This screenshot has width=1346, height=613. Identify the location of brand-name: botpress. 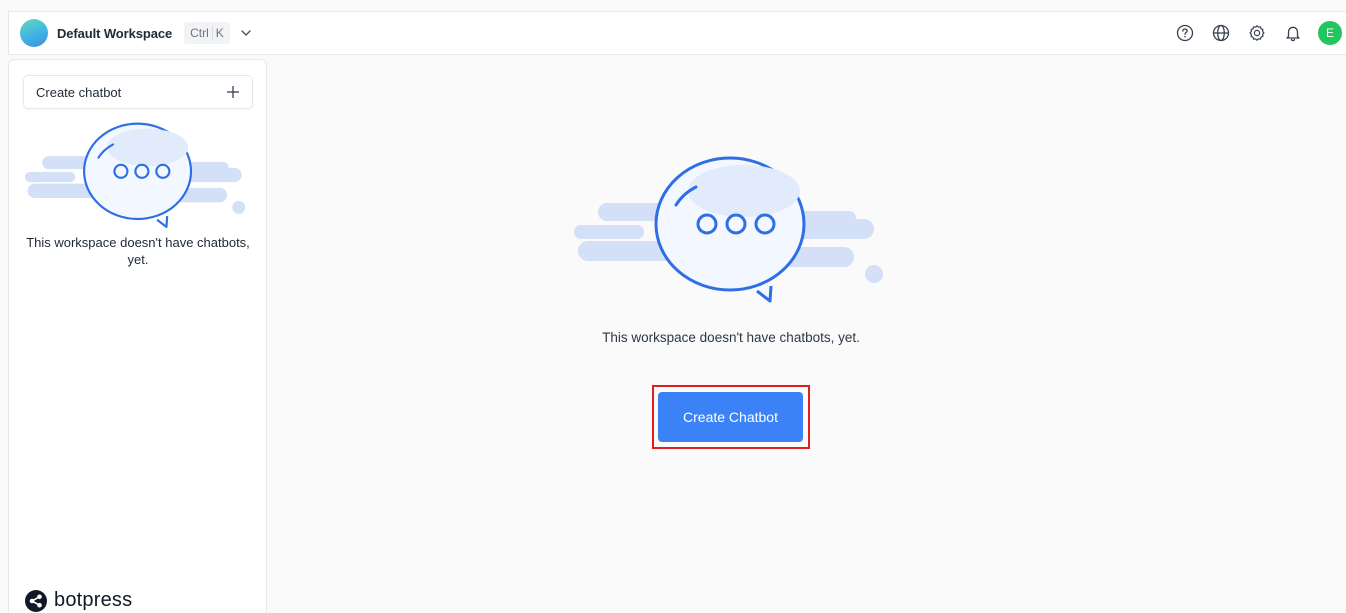
(93, 600).